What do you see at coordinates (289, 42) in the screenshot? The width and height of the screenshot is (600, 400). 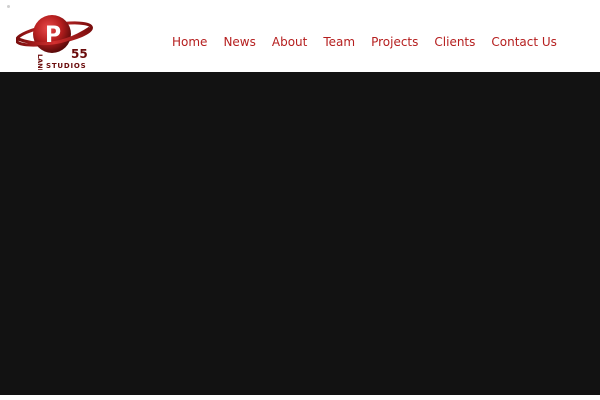 I see `nav-item-about: About` at bounding box center [289, 42].